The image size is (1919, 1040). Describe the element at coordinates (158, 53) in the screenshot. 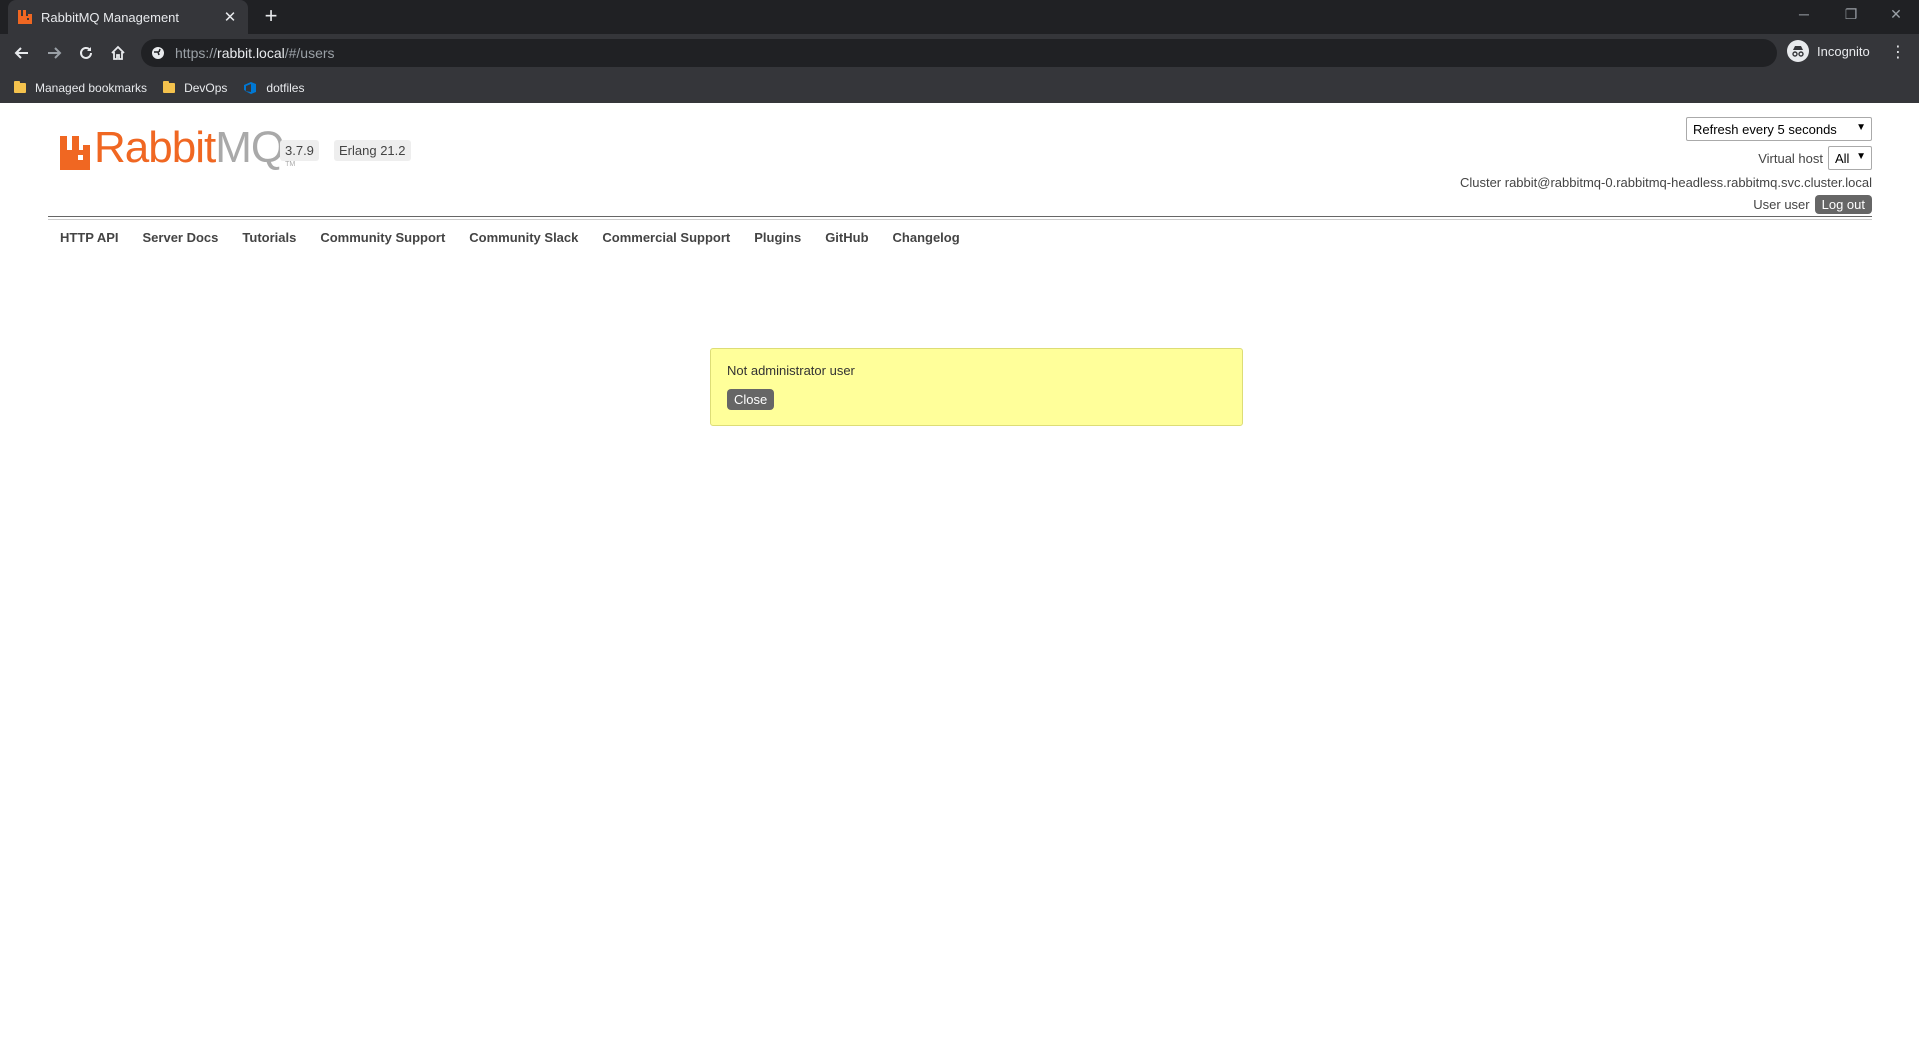

I see `site-info-icon` at that location.